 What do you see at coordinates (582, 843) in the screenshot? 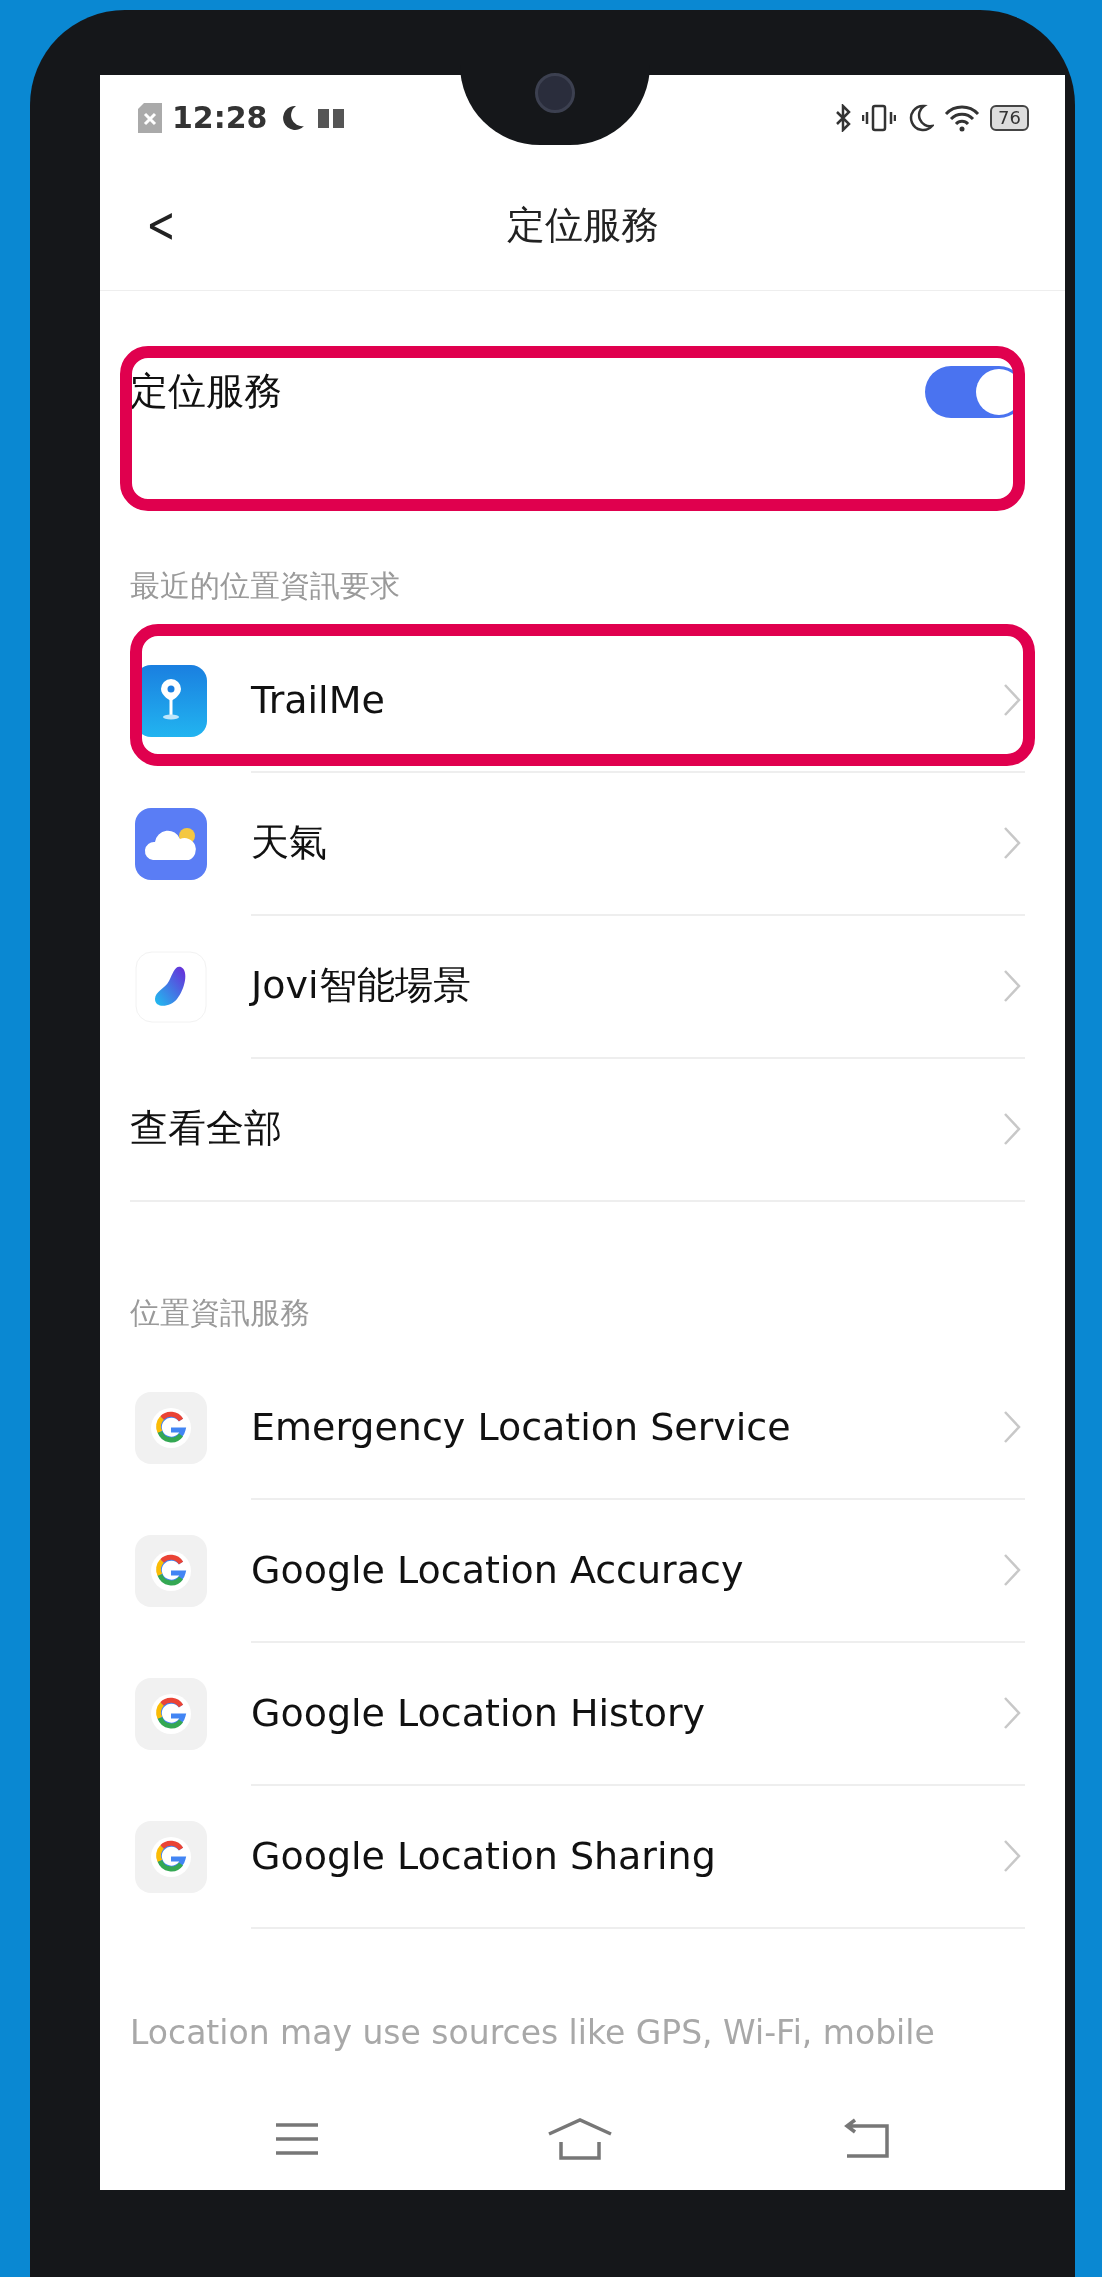
I see `list-row: 天氣` at bounding box center [582, 843].